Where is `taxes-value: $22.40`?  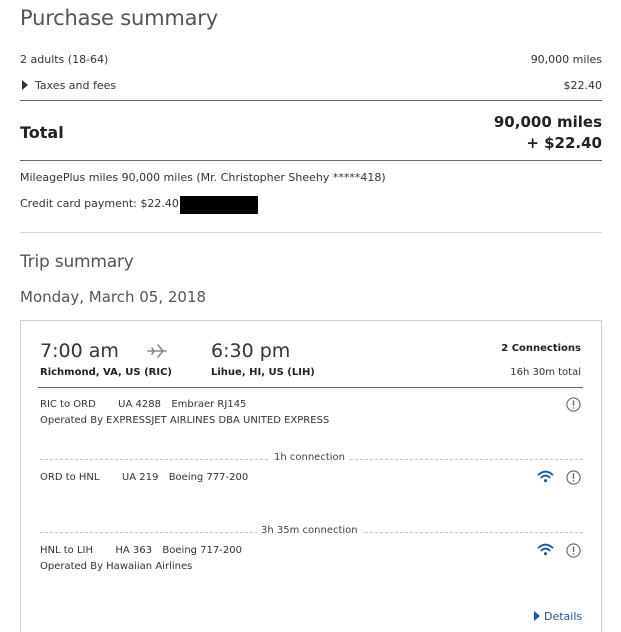 taxes-value: $22.40 is located at coordinates (583, 85).